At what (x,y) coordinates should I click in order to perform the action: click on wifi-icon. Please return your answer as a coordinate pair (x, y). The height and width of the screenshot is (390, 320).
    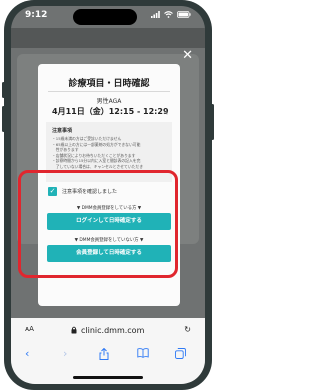
    Looking at the image, I should click on (168, 14).